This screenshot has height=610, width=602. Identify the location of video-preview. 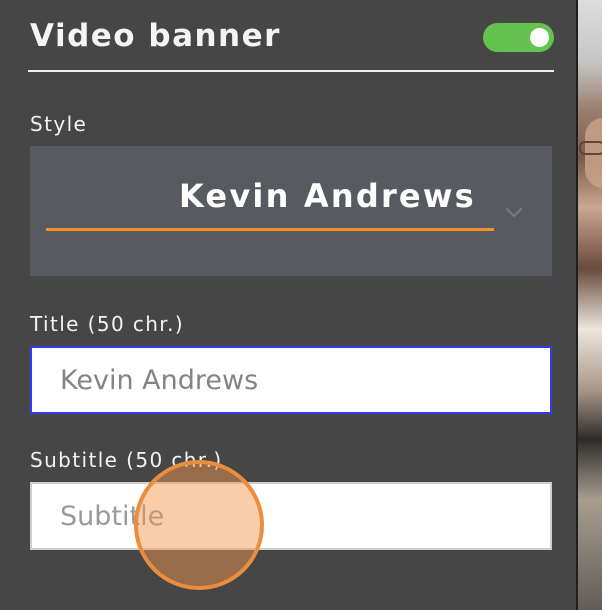
(590, 305).